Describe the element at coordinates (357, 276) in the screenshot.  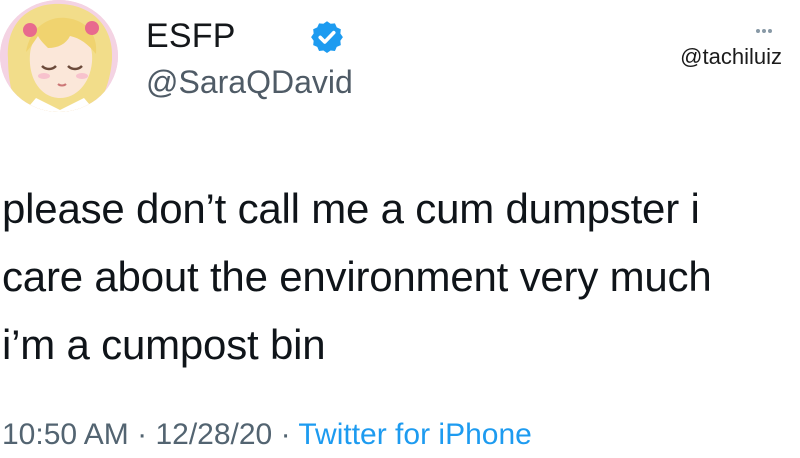
I see `tweet-text-line: care about the environment very much` at that location.